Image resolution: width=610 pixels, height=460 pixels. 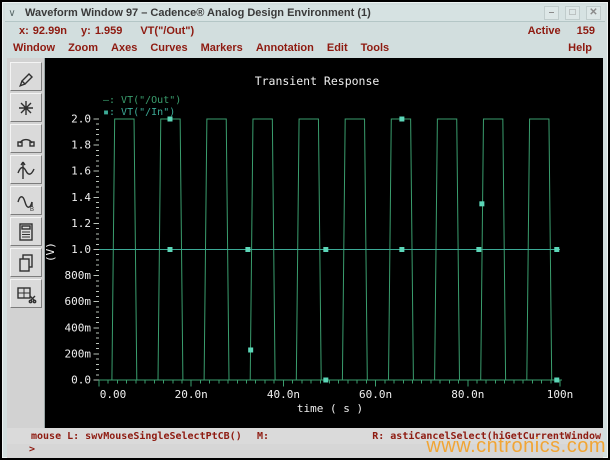 I want to click on curve-b-icon: B, so click(x=25, y=203).